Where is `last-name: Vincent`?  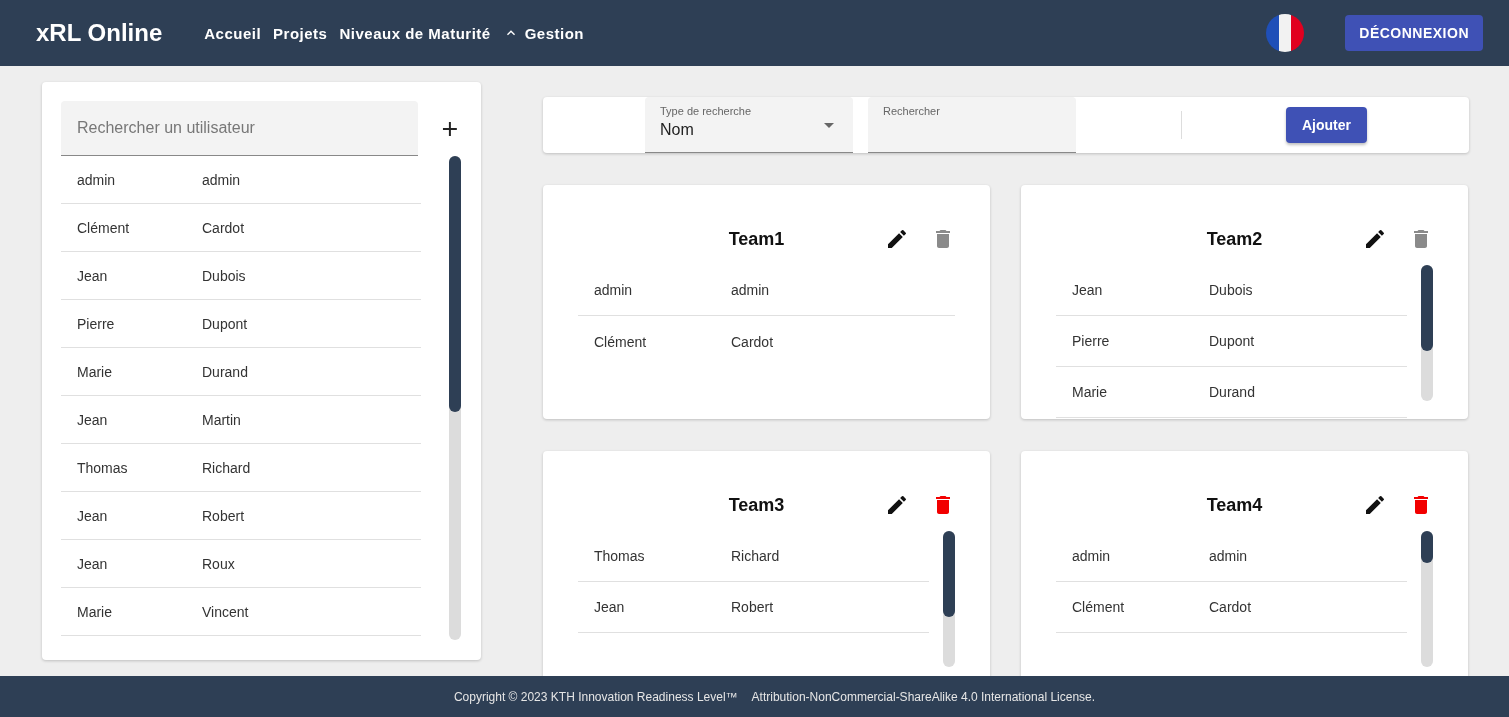
last-name: Vincent is located at coordinates (226, 611).